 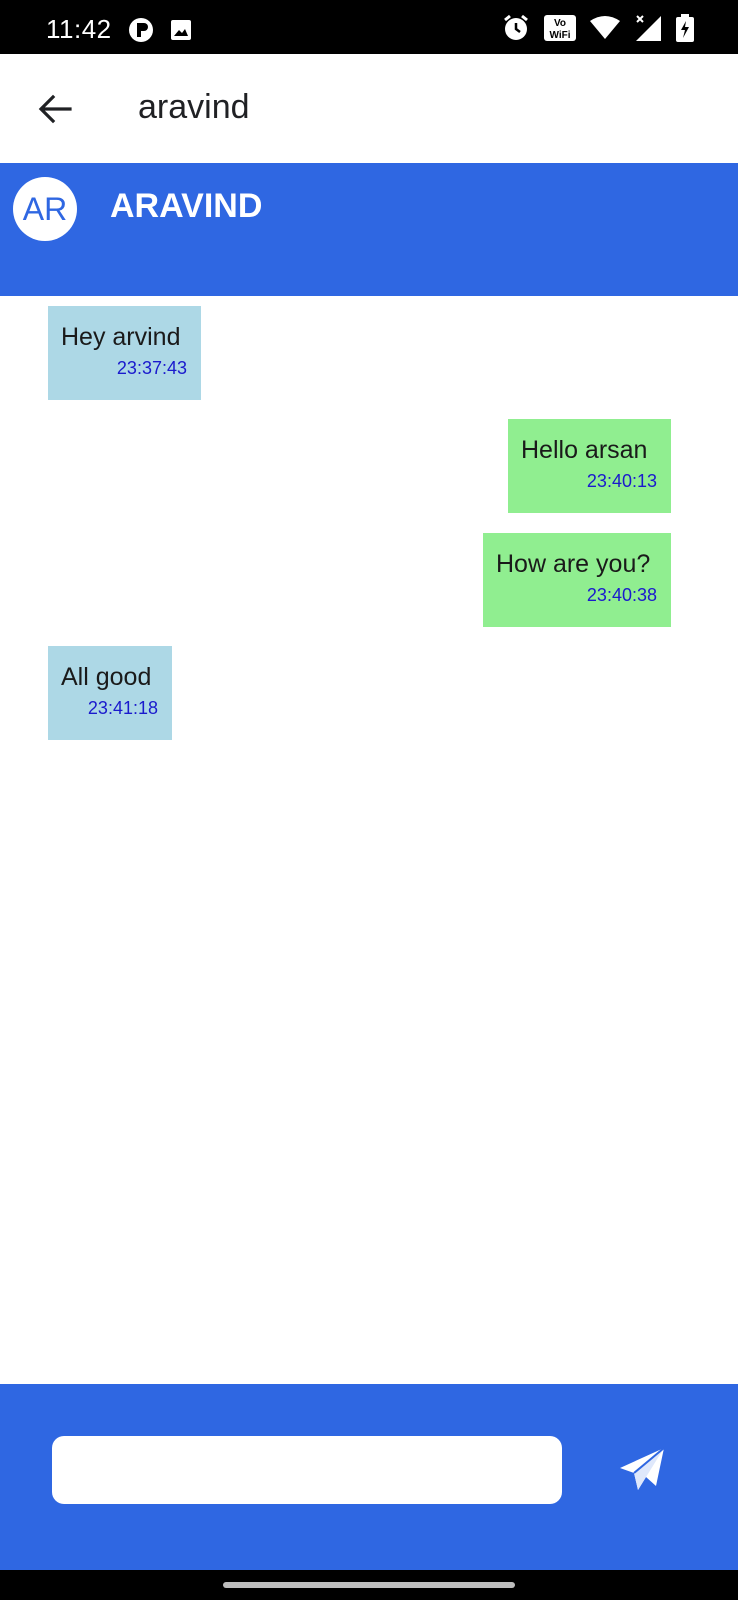 What do you see at coordinates (369, 27) in the screenshot?
I see `status-bar: 11:42 Vo WiFi` at bounding box center [369, 27].